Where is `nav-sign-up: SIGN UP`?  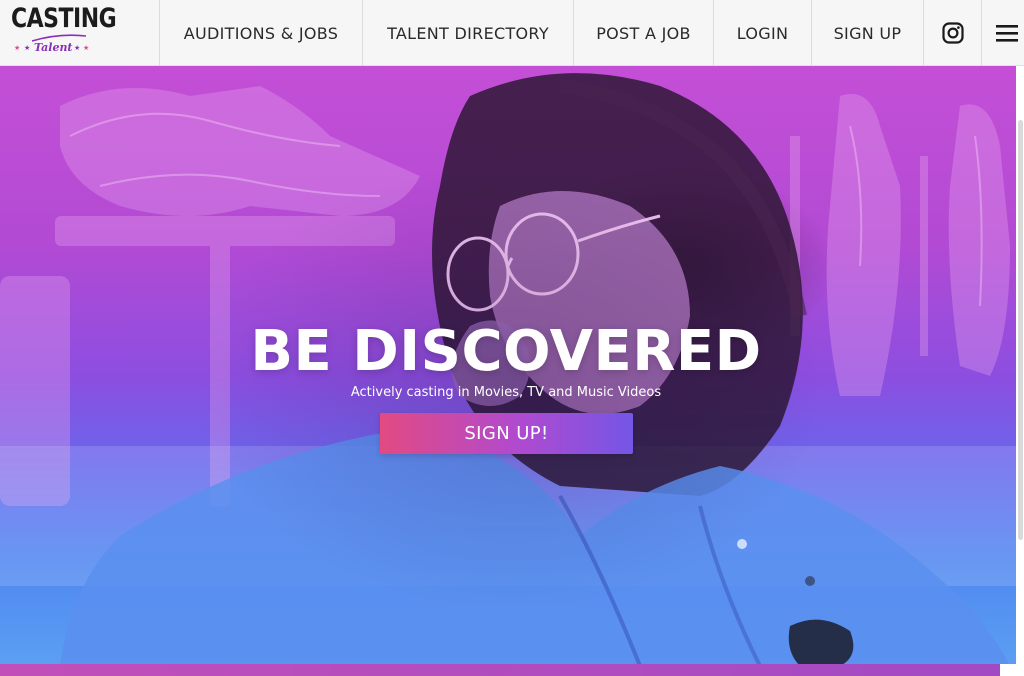 nav-sign-up: SIGN UP is located at coordinates (868, 33).